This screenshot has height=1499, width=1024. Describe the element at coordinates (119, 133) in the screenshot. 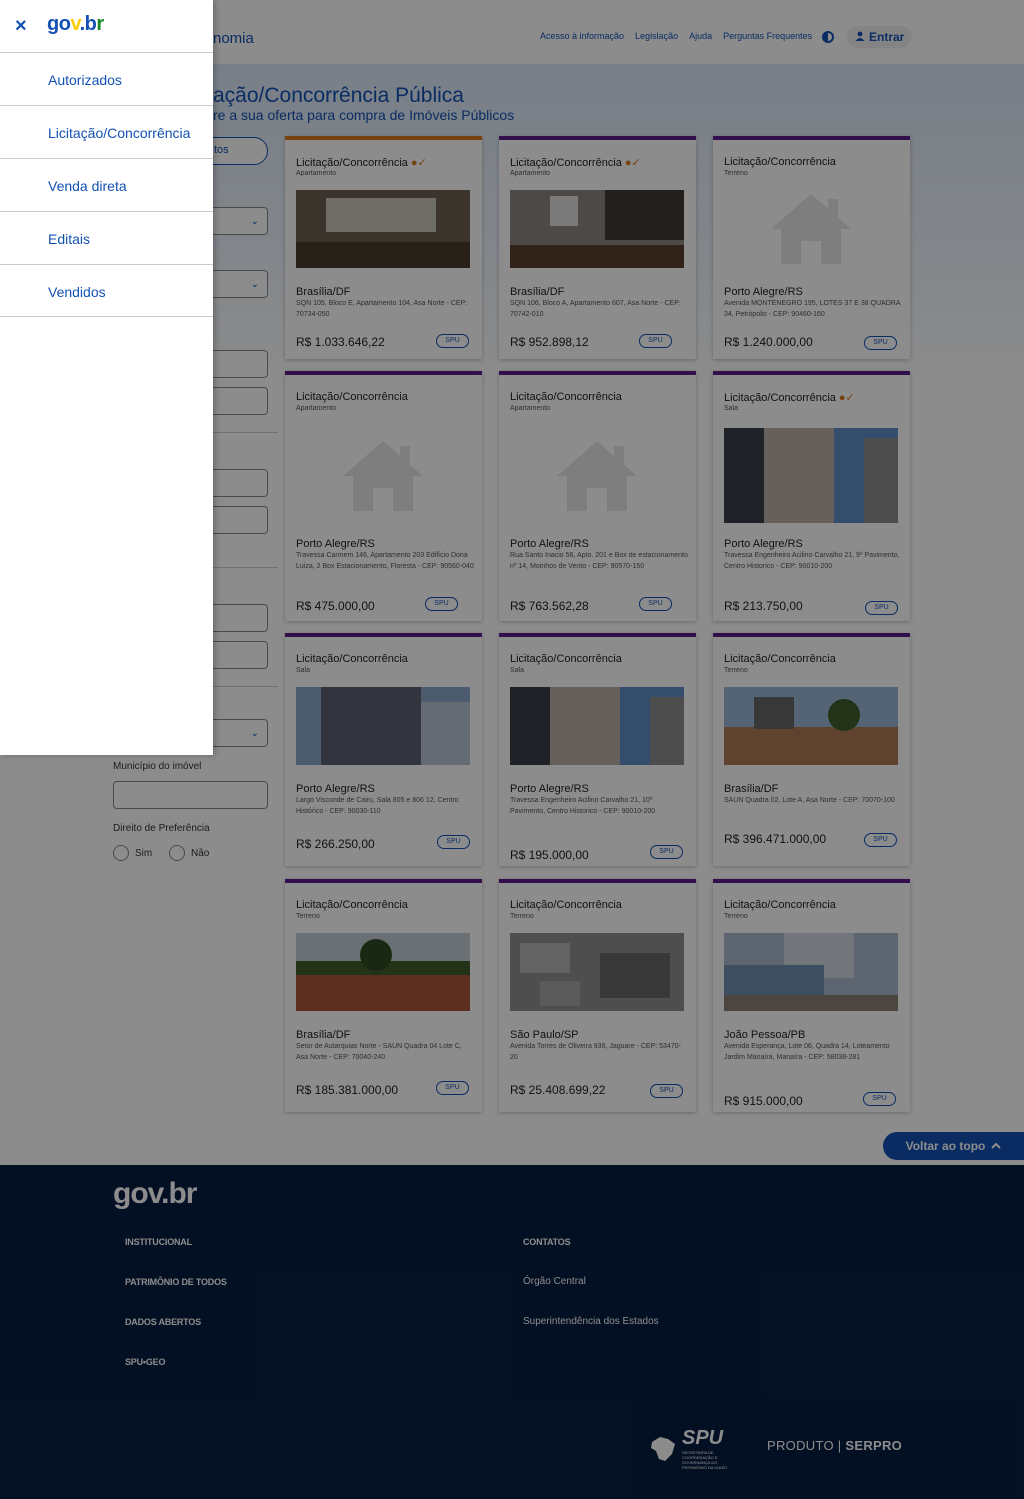

I see `menu-item-label: Licitação/Concorrência` at that location.